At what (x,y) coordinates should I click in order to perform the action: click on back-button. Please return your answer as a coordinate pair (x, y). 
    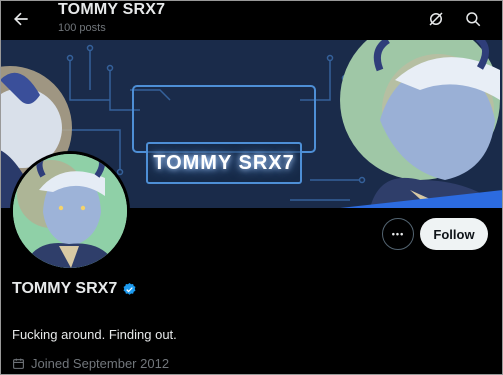
    Looking at the image, I should click on (21, 19).